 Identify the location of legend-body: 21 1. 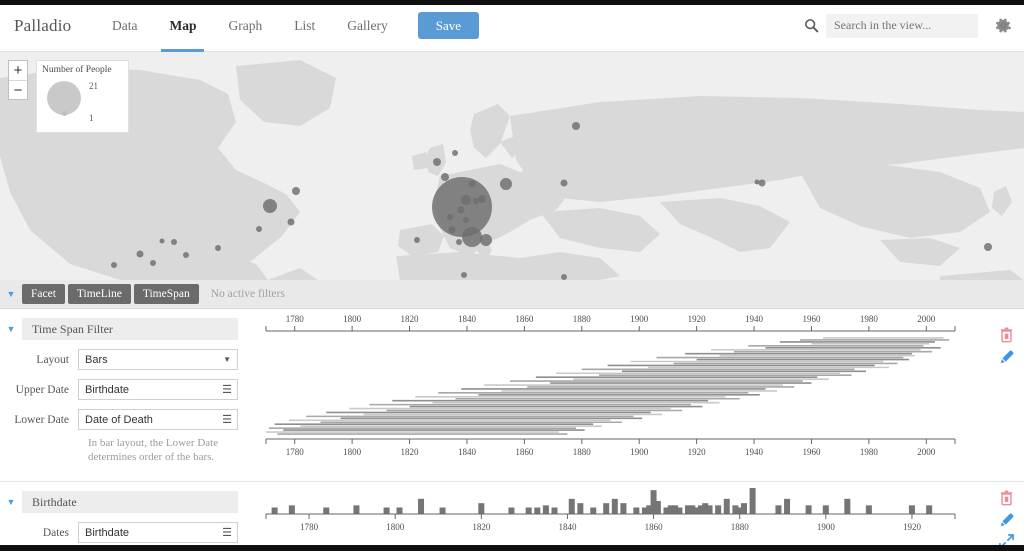
(82, 101).